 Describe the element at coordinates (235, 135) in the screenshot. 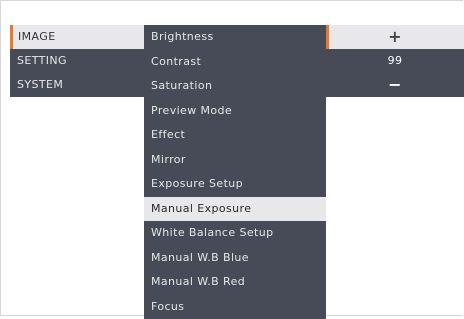

I see `submenu-item-effect: Effect` at that location.